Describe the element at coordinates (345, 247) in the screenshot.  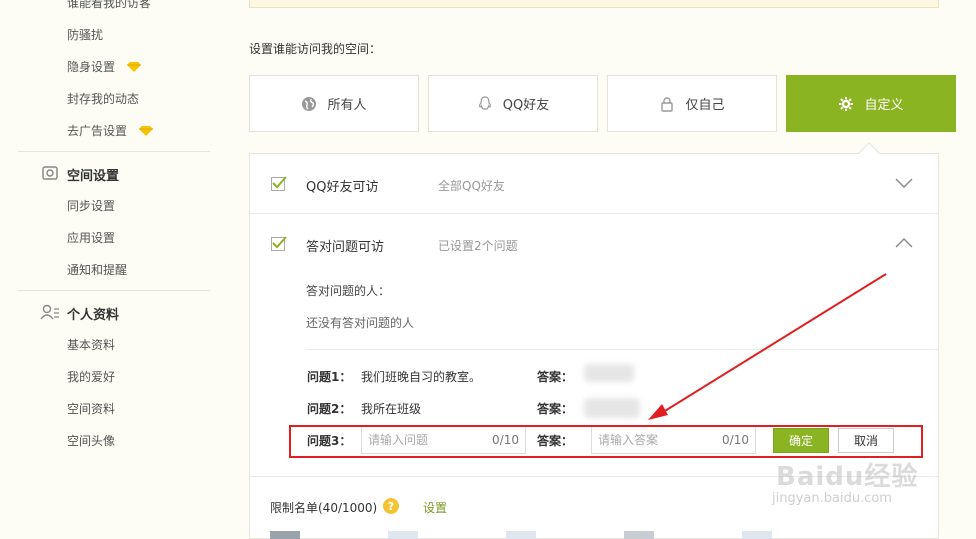
I see `answer-question-title: 答对问题可访` at that location.